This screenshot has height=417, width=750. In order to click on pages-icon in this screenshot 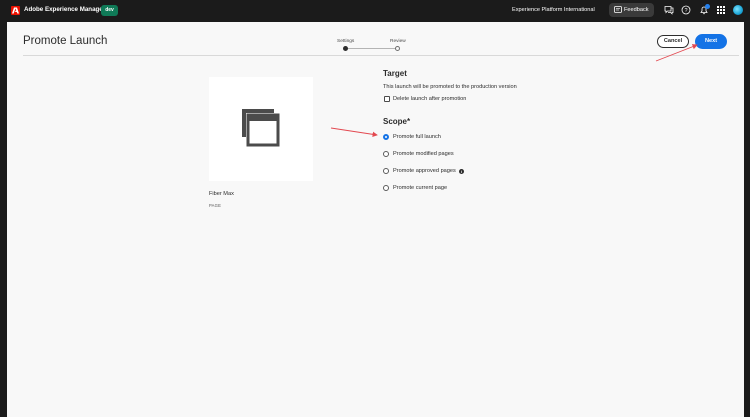, I will do `click(261, 128)`.